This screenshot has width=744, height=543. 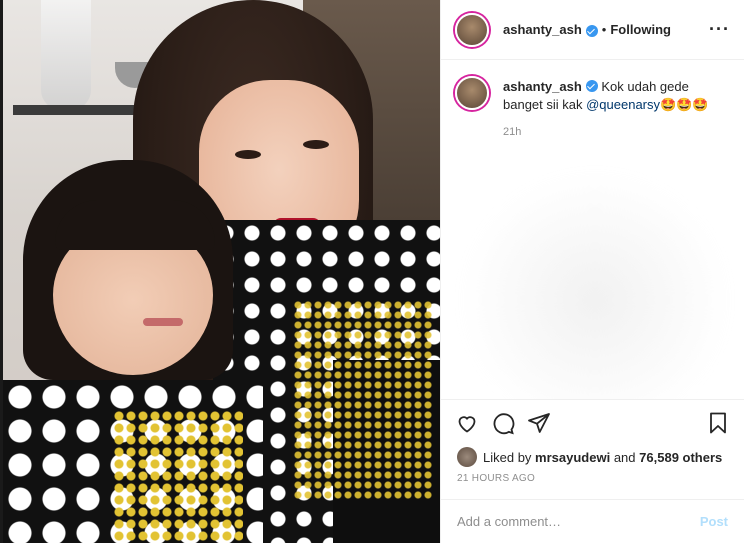 I want to click on woman-yellow-dots, so click(x=363, y=400).